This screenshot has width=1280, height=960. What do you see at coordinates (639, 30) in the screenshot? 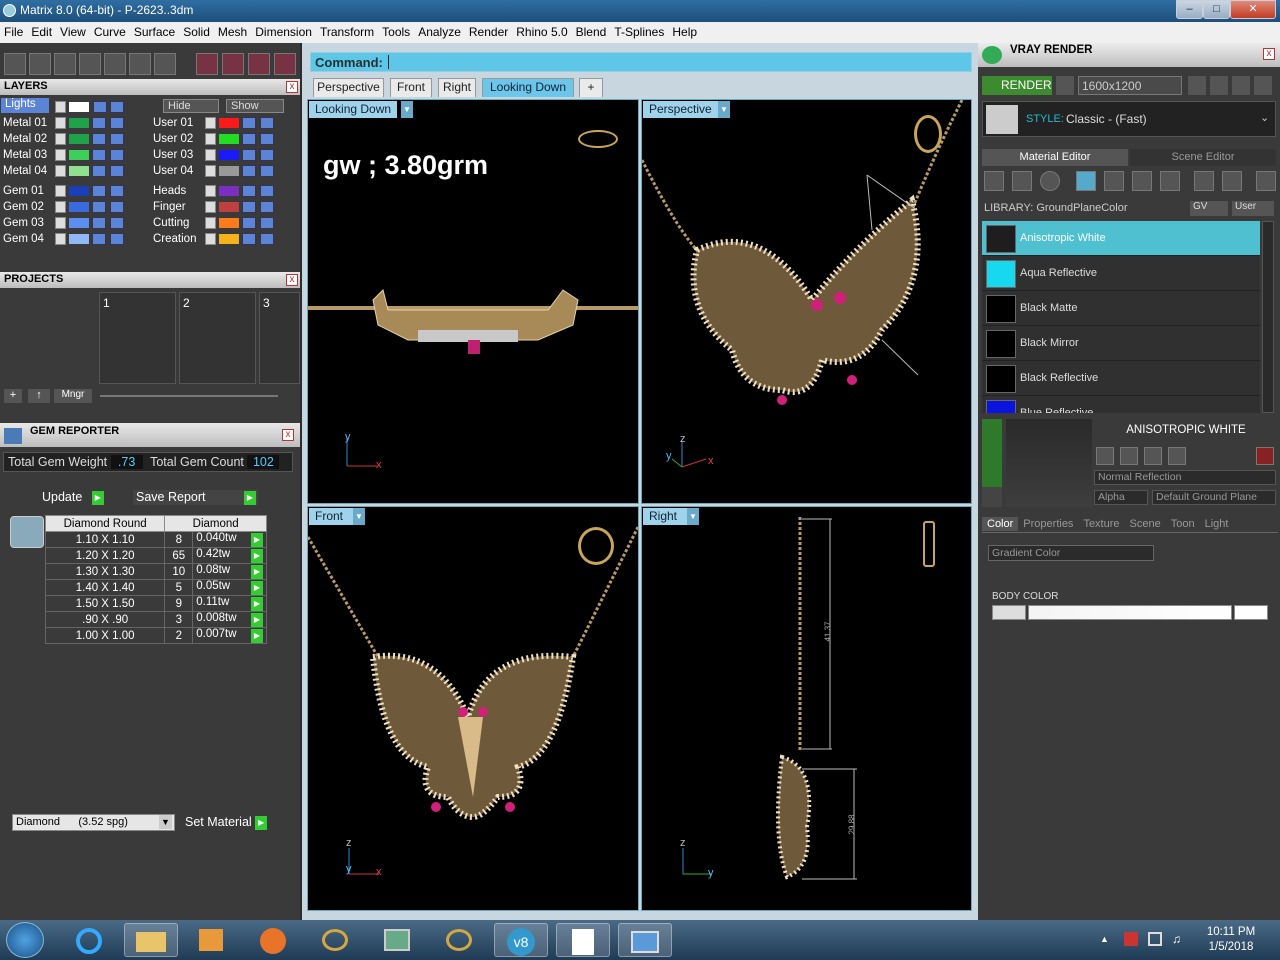
I see `menu-tsplines: T-Splines` at bounding box center [639, 30].